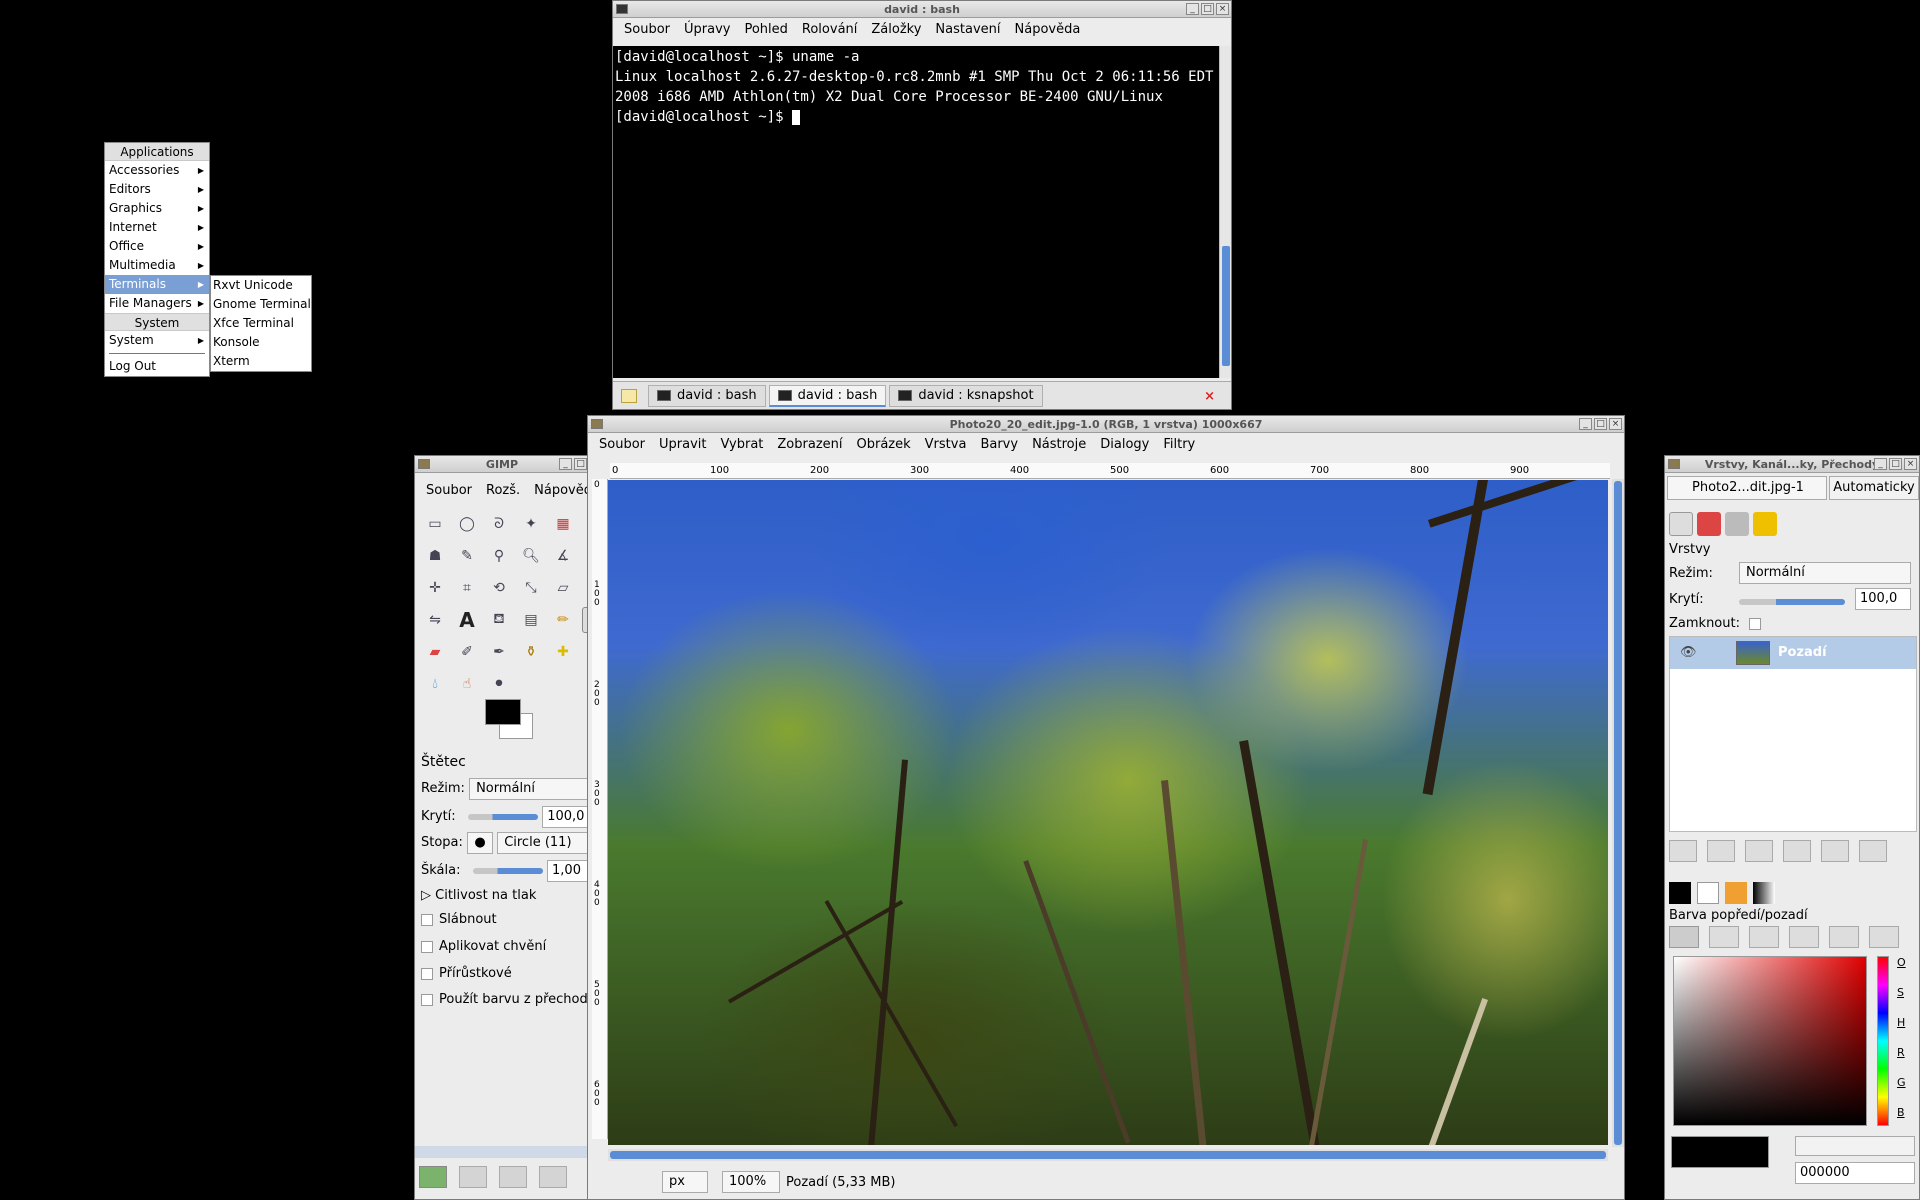  Describe the element at coordinates (1792, 602) in the screenshot. I see `layers-opacity-slider` at that location.